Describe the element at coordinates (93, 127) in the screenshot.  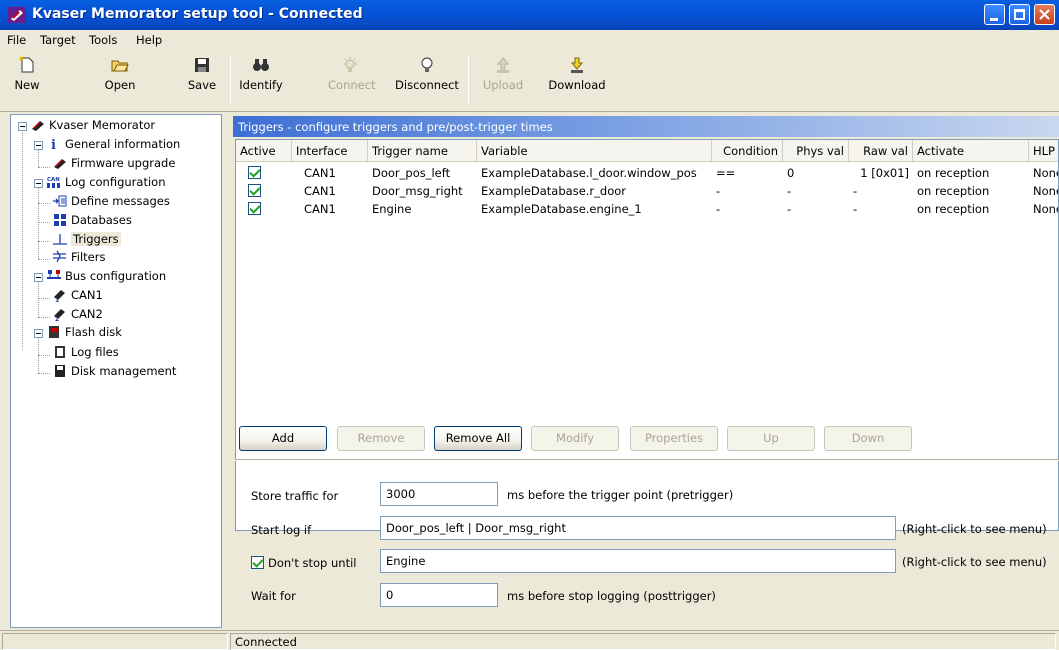
I see `tree-item-kvaser-memorator: Kvaser Memorator` at that location.